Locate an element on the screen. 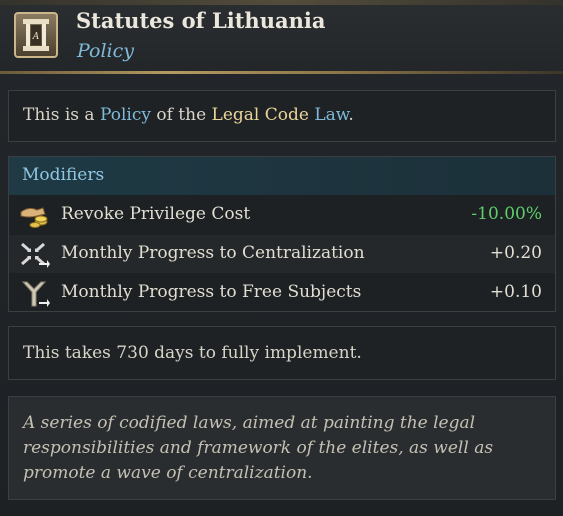 The width and height of the screenshot is (563, 516). modifier-row: Monthly Progress to Centralization +0.20 is located at coordinates (282, 254).